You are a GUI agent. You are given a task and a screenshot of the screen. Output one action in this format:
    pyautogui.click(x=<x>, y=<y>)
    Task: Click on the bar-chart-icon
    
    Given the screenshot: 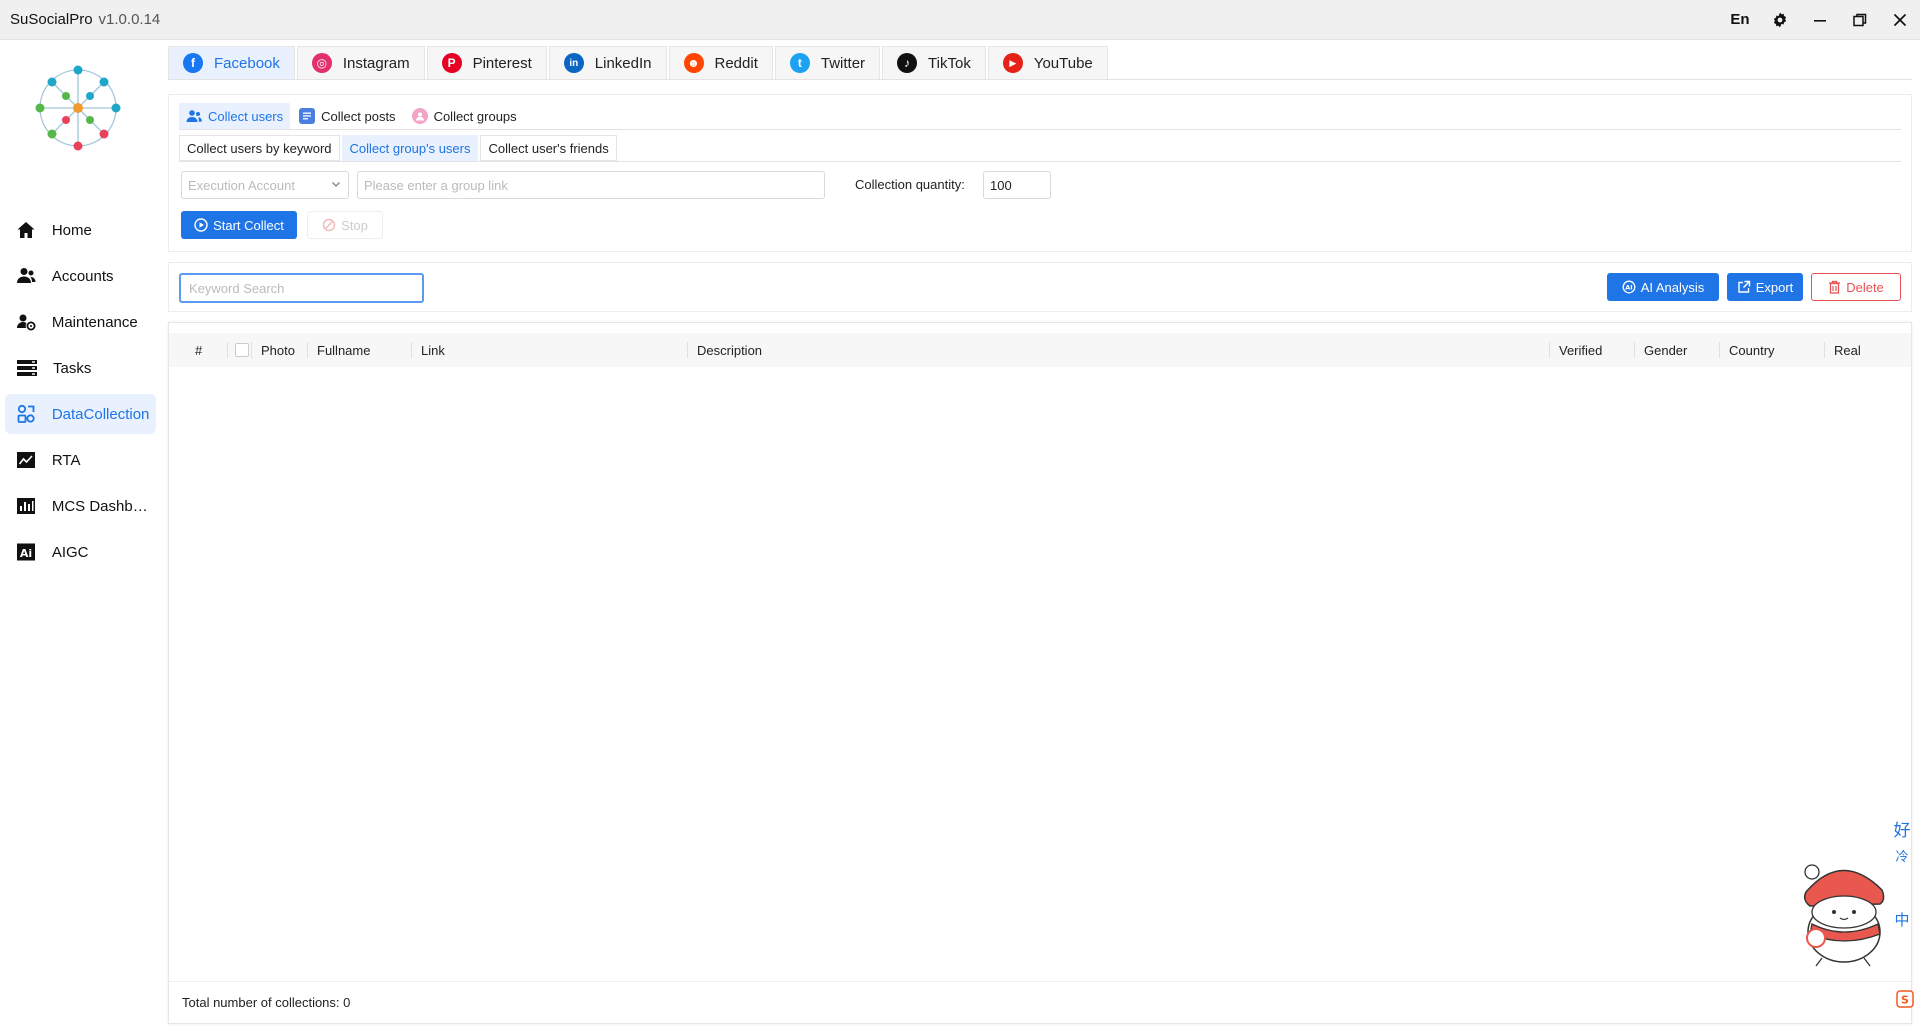 What is the action you would take?
    pyautogui.click(x=26, y=506)
    